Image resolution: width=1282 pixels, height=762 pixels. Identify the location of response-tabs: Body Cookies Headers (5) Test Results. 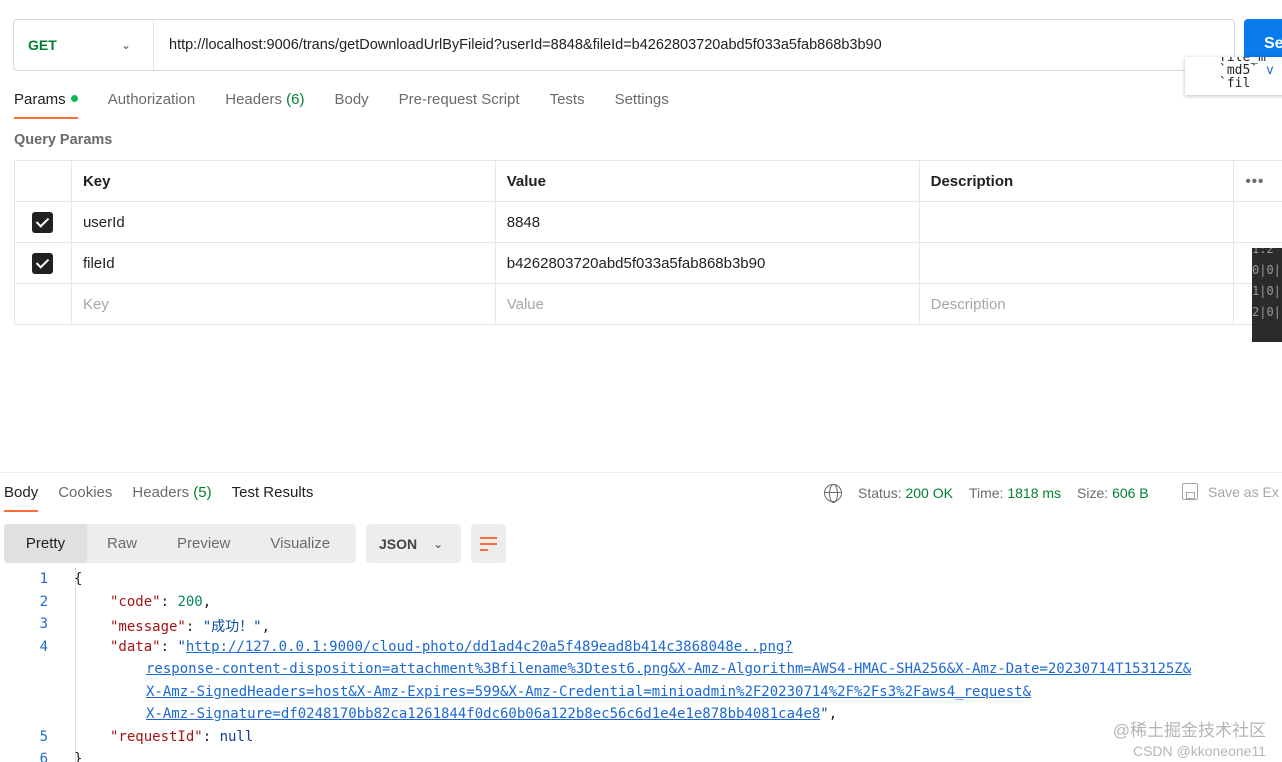
(168, 495).